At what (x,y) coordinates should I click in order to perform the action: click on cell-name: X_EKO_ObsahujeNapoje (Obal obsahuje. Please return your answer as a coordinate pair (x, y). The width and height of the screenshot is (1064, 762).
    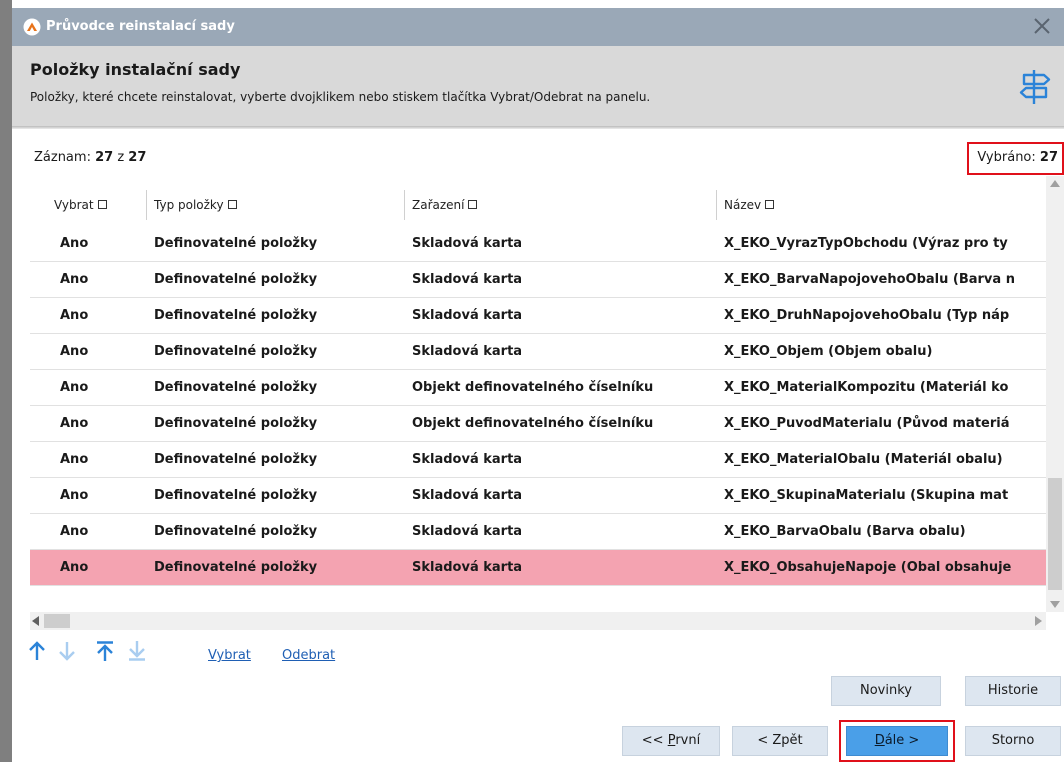
    Looking at the image, I should click on (868, 567).